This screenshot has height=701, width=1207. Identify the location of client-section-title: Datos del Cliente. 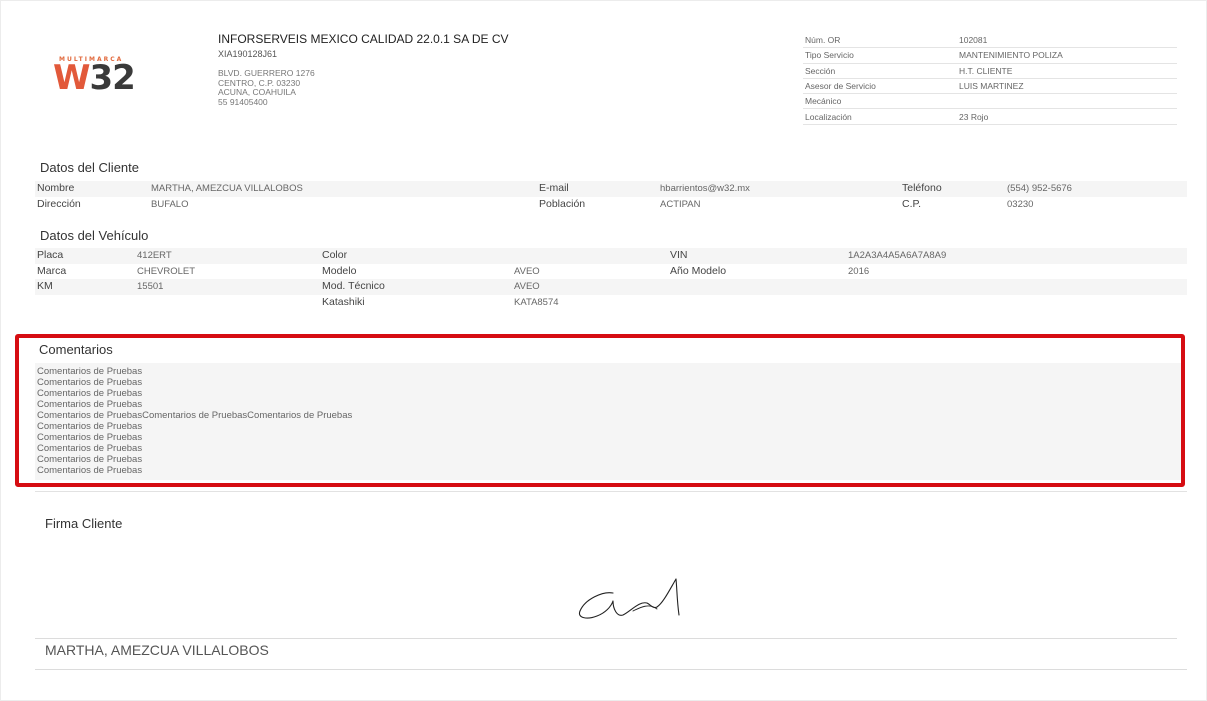
(89, 167).